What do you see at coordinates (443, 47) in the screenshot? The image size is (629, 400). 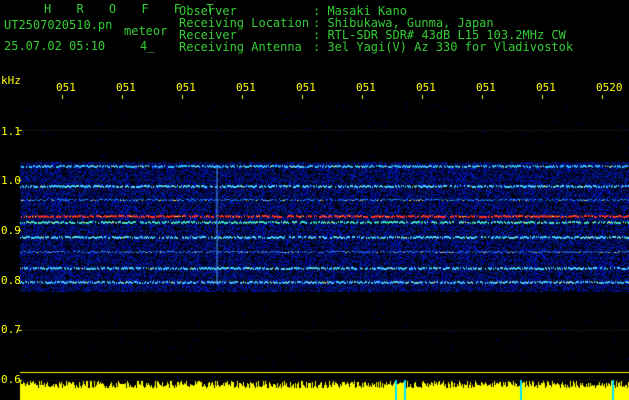 I see `antenna-value: : 3el Yagi(V) Az 330 for Vladivostok` at bounding box center [443, 47].